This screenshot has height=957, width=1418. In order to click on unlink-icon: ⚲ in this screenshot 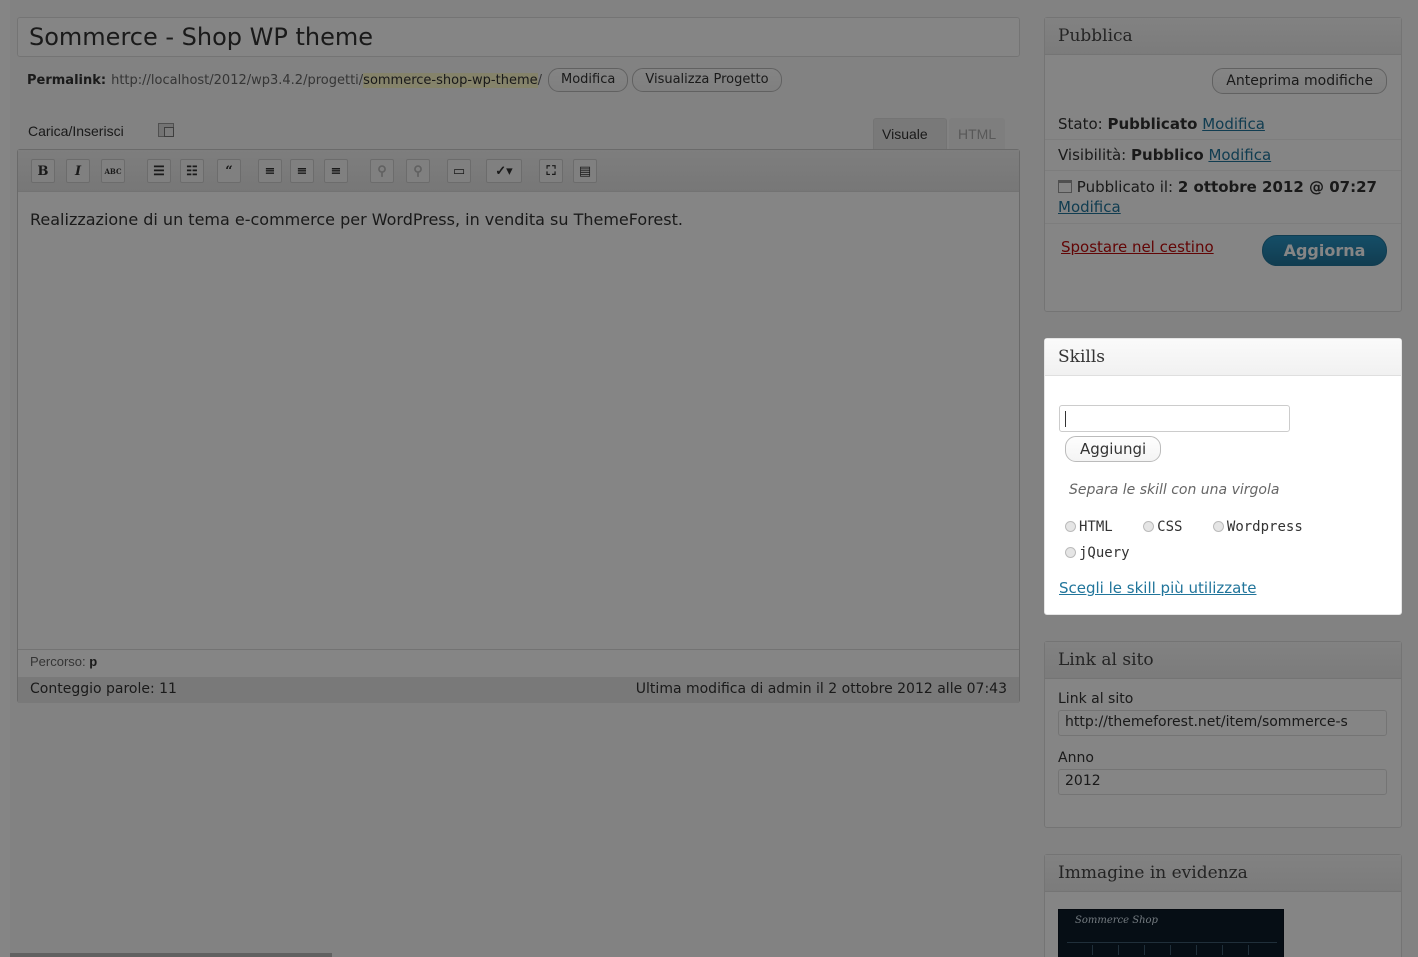, I will do `click(418, 171)`.